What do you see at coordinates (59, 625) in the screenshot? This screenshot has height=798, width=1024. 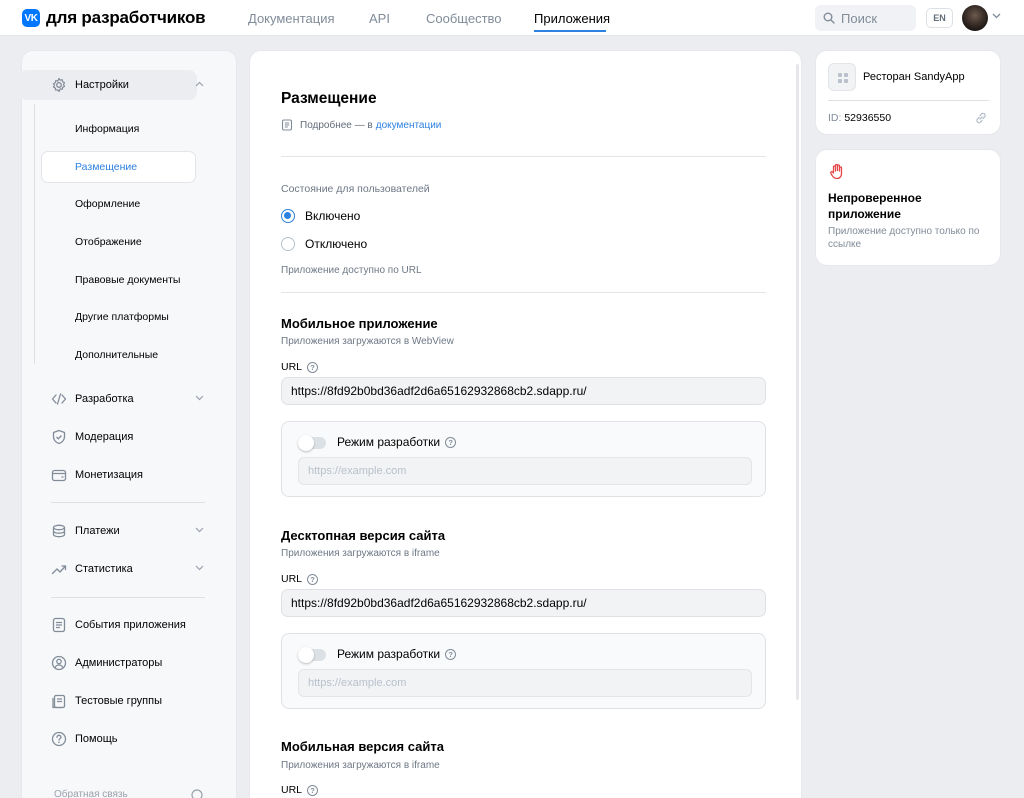 I see `list-icon` at bounding box center [59, 625].